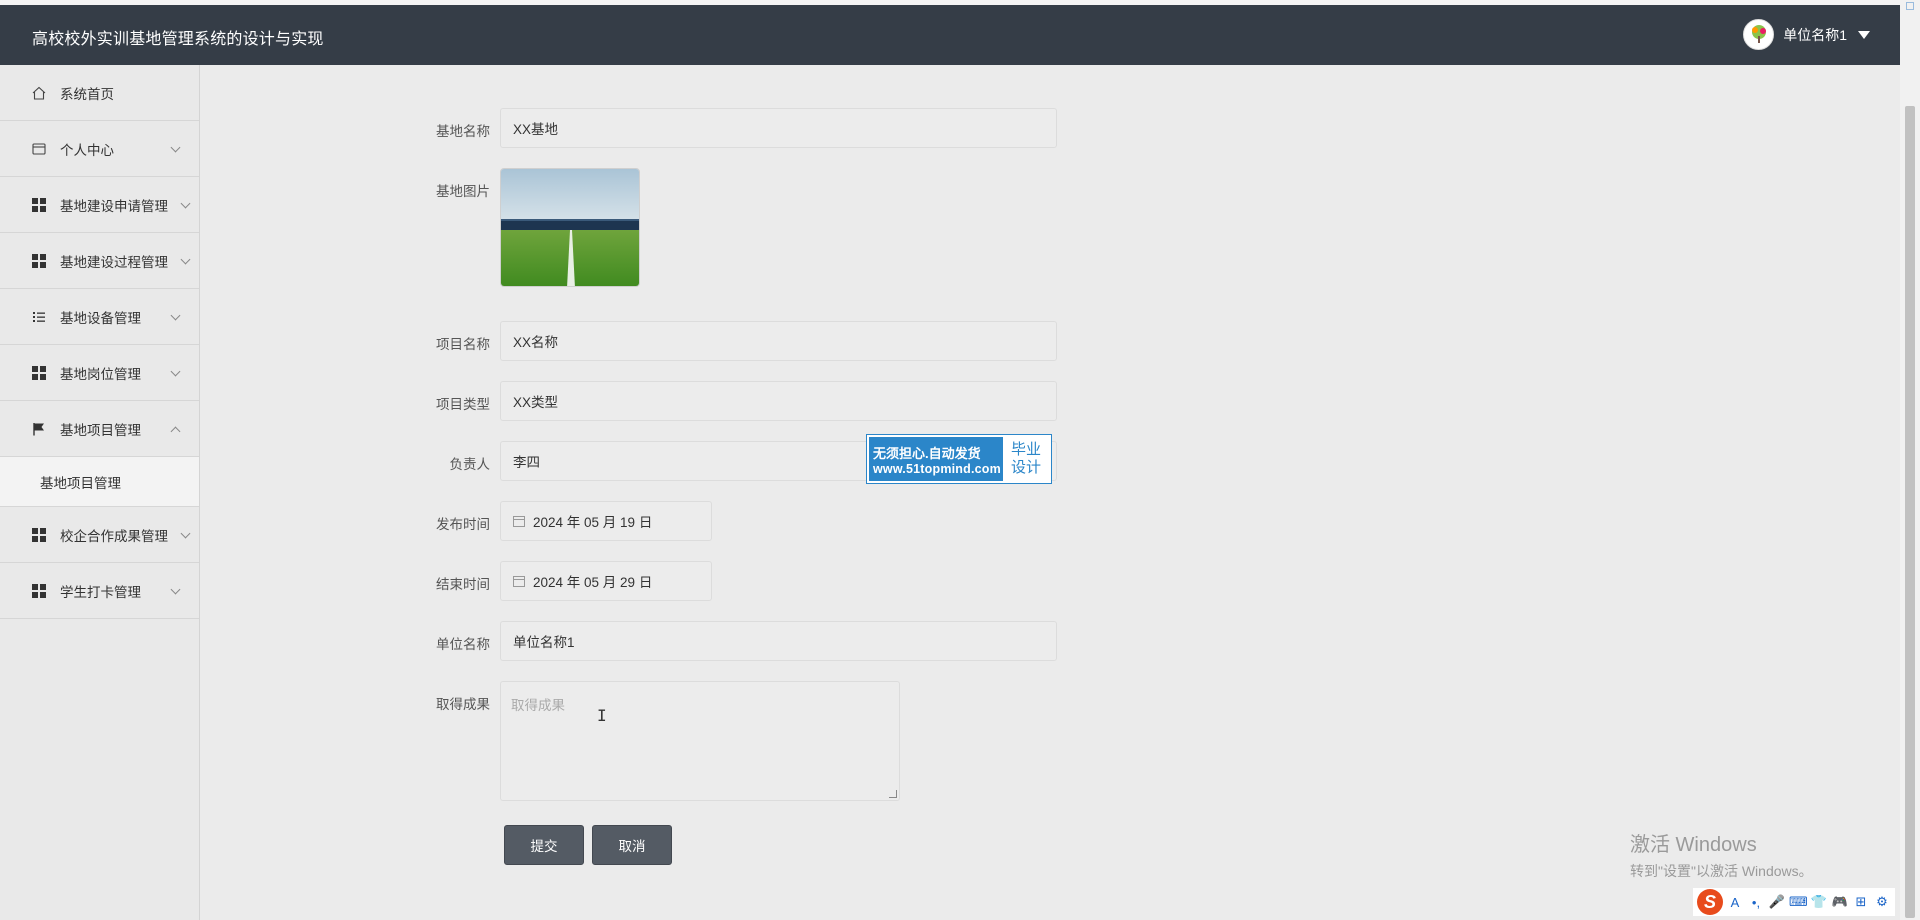  I want to click on sidebar-item-base-application: 基地建设申请管理, so click(99, 205).